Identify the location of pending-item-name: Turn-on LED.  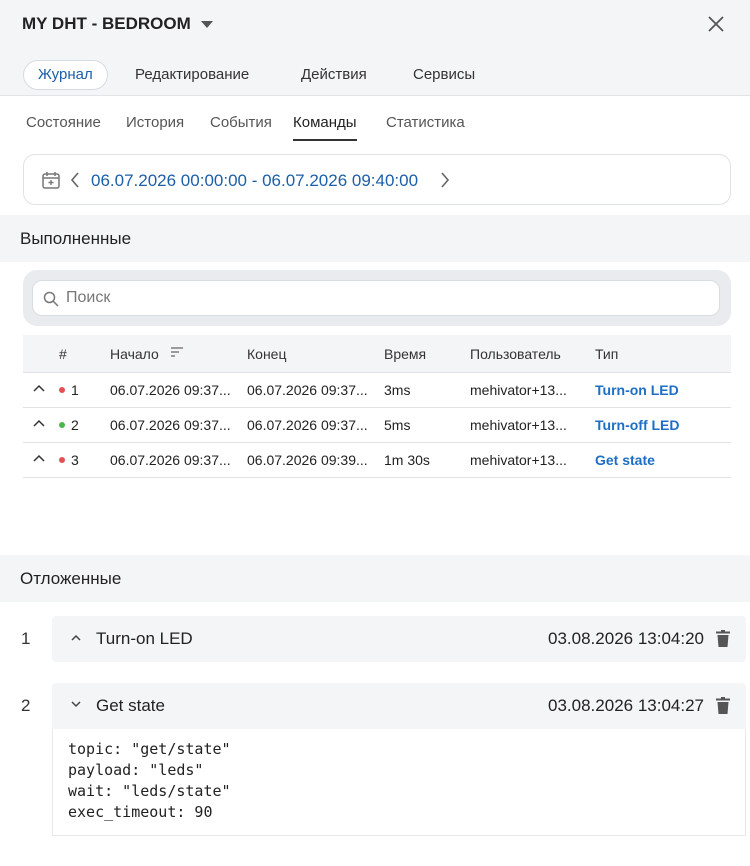
(144, 638).